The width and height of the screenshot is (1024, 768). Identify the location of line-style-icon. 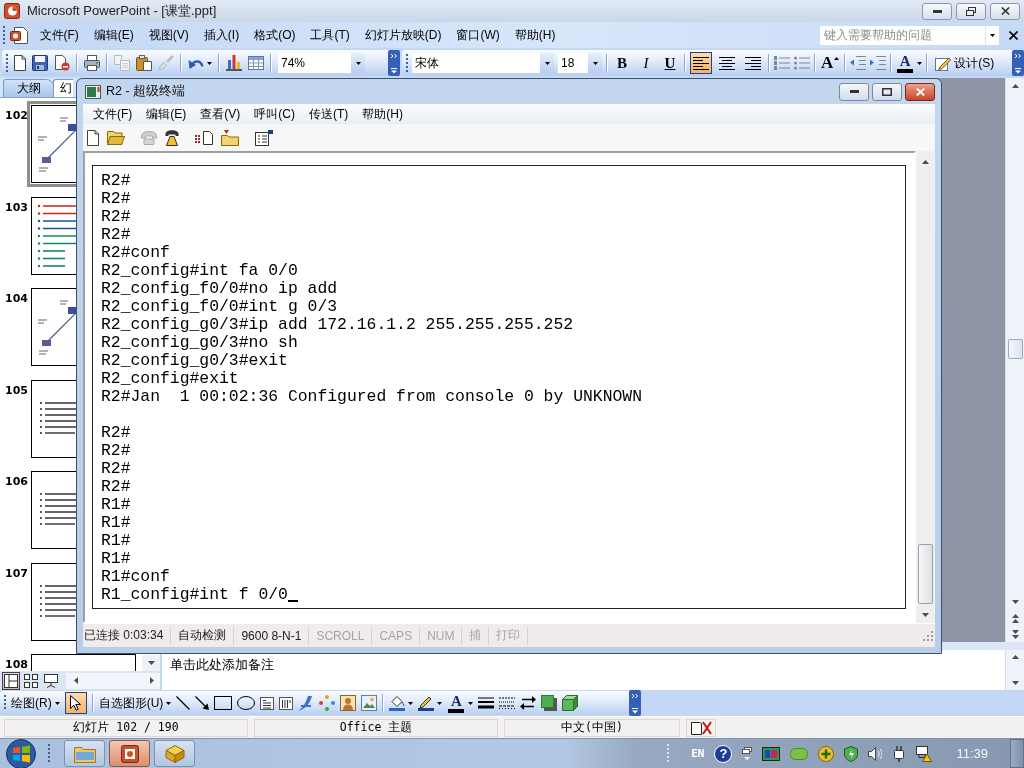
(486, 703).